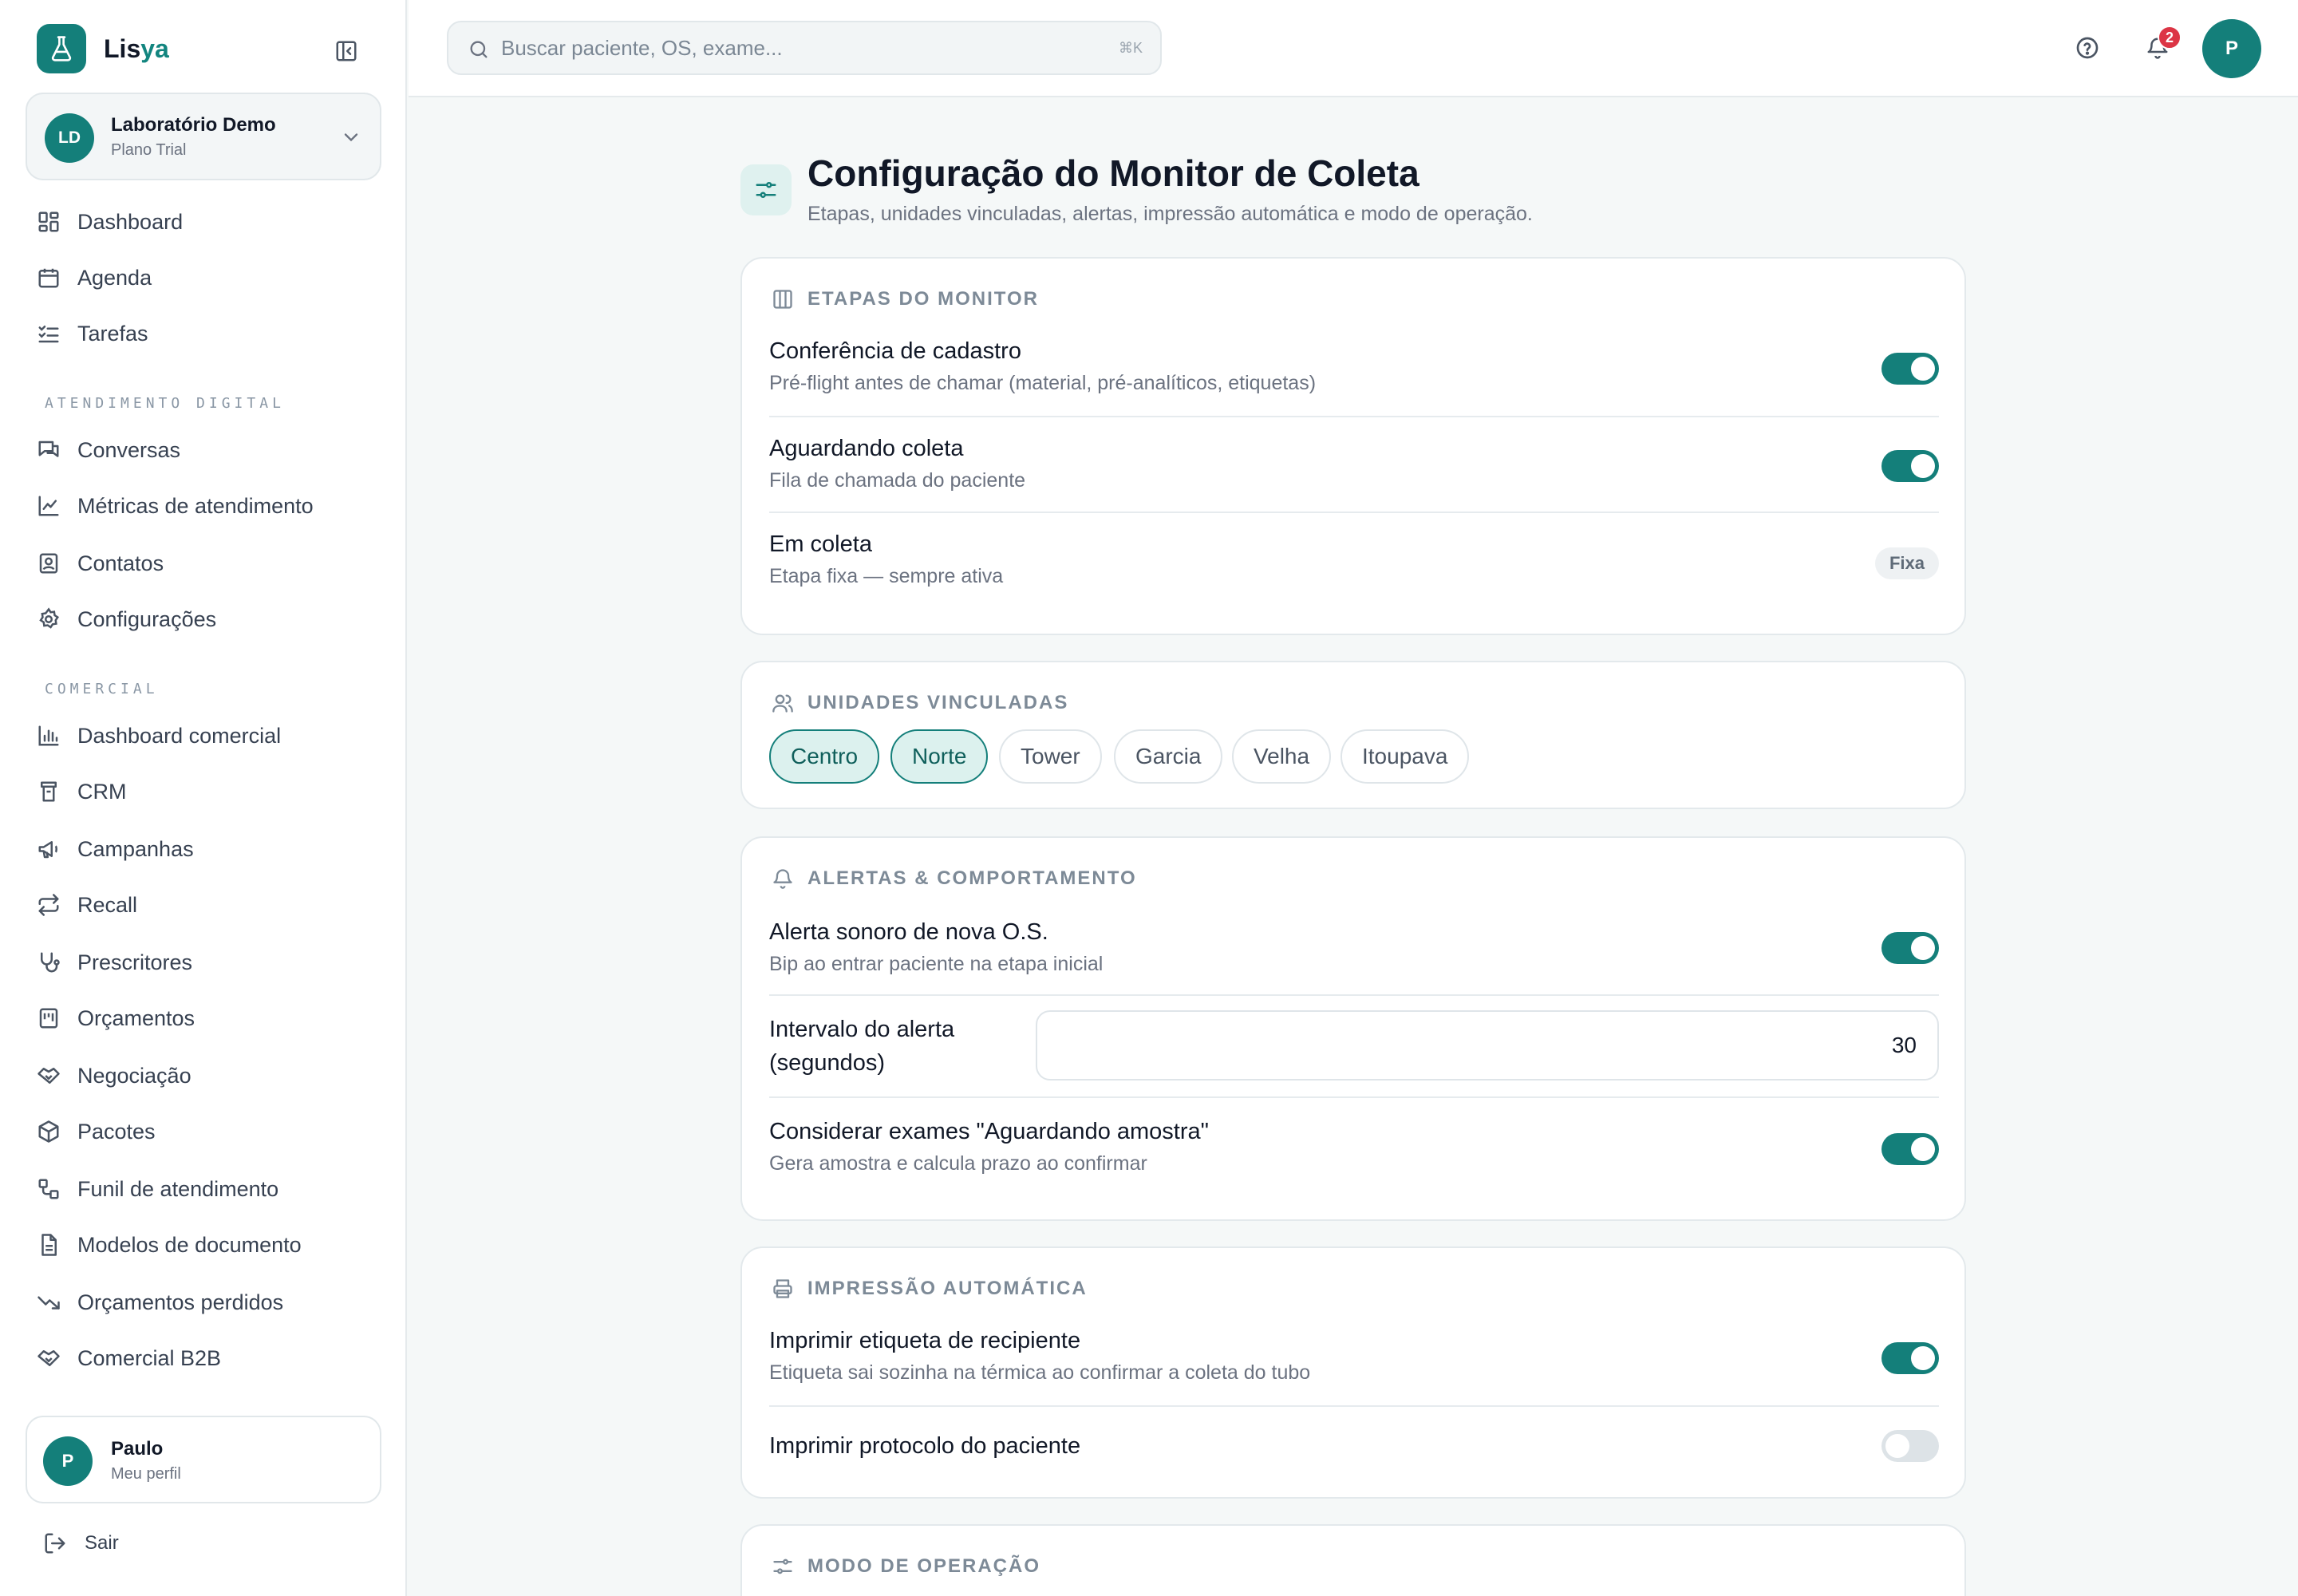  I want to click on unit-chip-garcia: Garcia, so click(1168, 756).